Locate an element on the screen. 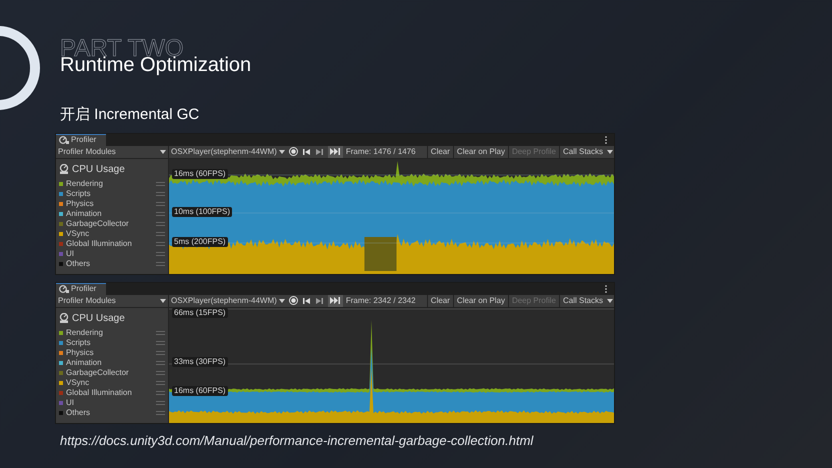 The image size is (832, 468). graph-threshold-label: 33ms (30FPS) is located at coordinates (200, 361).